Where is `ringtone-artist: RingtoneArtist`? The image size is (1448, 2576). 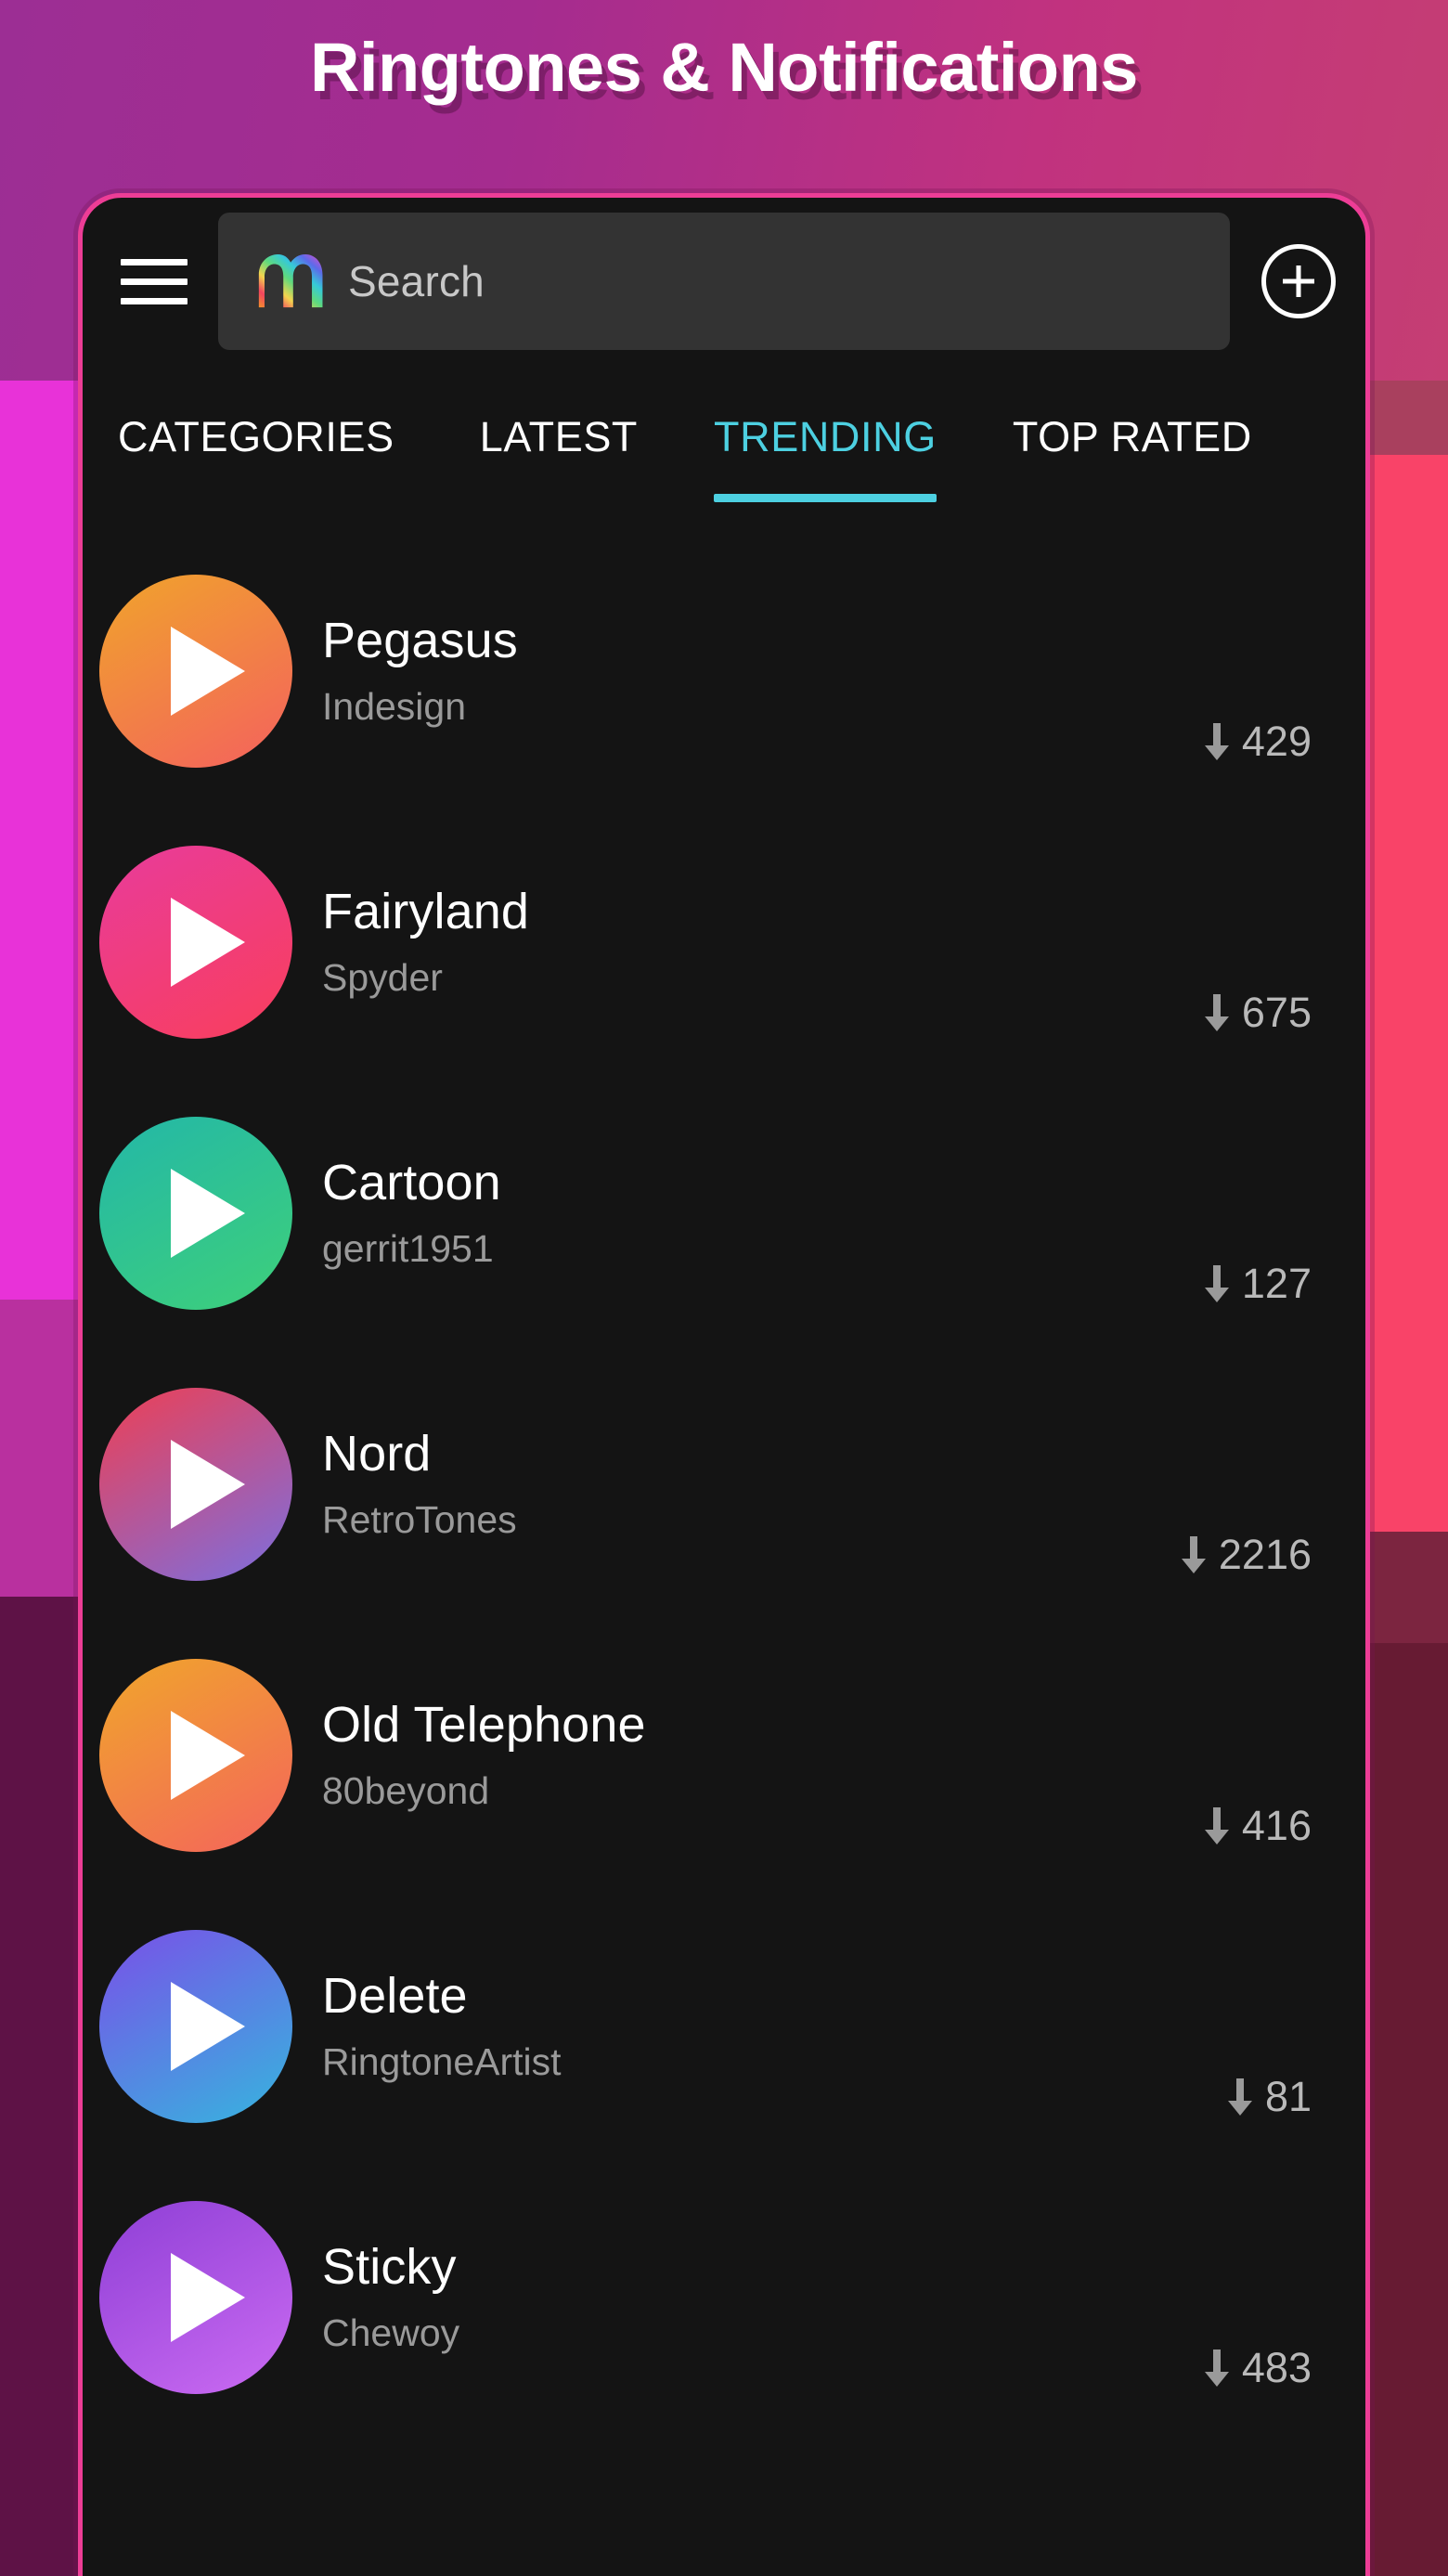 ringtone-artist: RingtoneArtist is located at coordinates (442, 2061).